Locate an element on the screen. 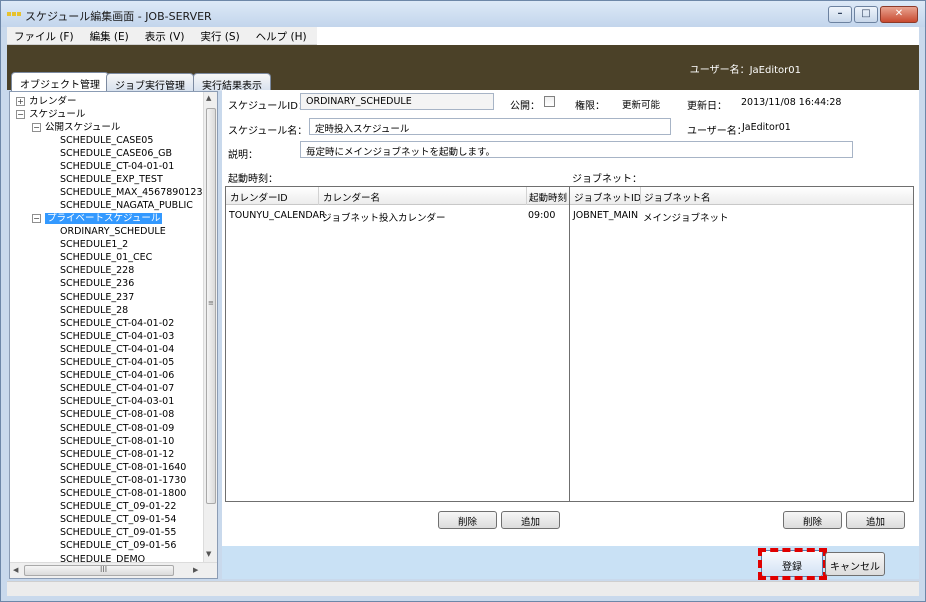 This screenshot has height=602, width=926. menu-file: ファイル (F) is located at coordinates (45, 35).